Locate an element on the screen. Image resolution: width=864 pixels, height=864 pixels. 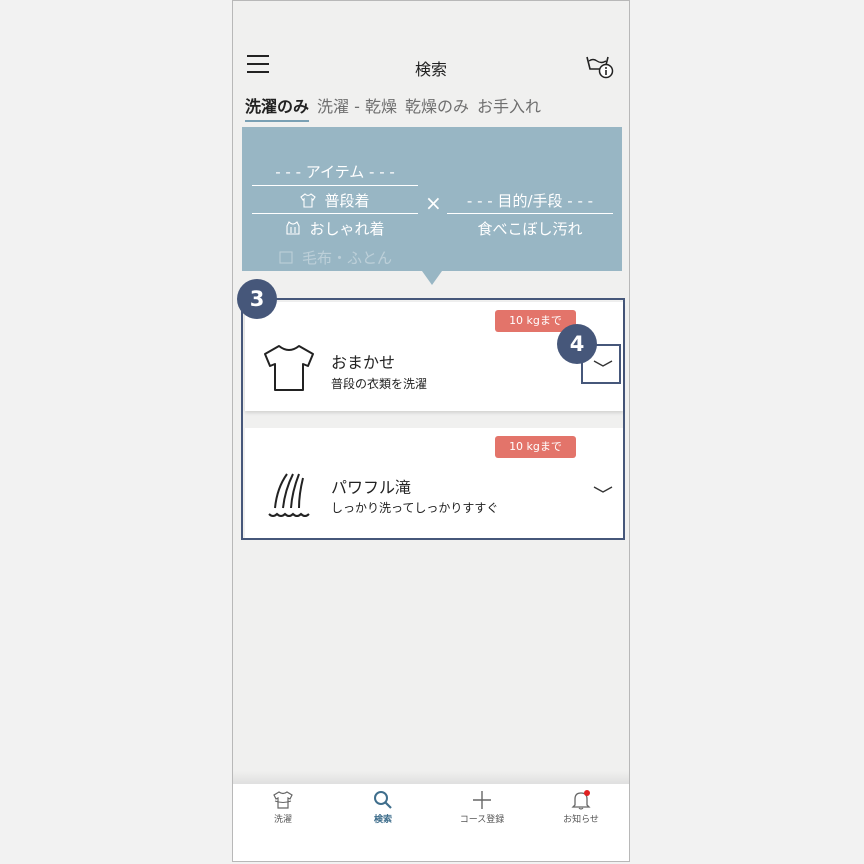
item-header: - - - アイテム - - - is located at coordinates (335, 172).